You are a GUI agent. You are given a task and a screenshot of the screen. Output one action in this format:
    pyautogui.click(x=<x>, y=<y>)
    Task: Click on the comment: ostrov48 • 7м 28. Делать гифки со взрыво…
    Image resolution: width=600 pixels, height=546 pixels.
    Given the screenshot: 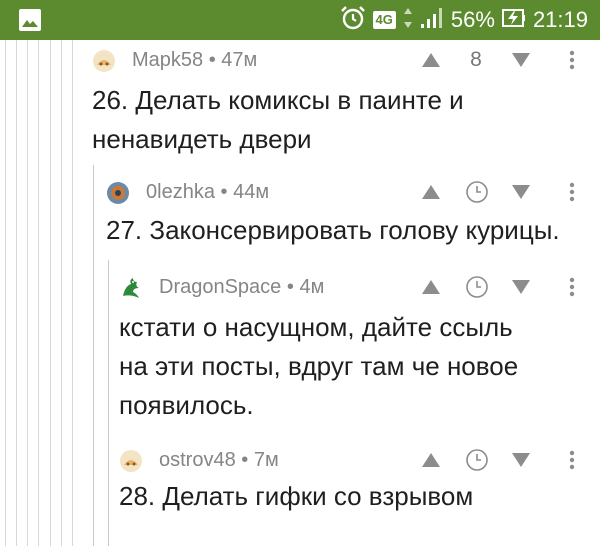 What is the action you would take?
    pyautogui.click(x=359, y=487)
    